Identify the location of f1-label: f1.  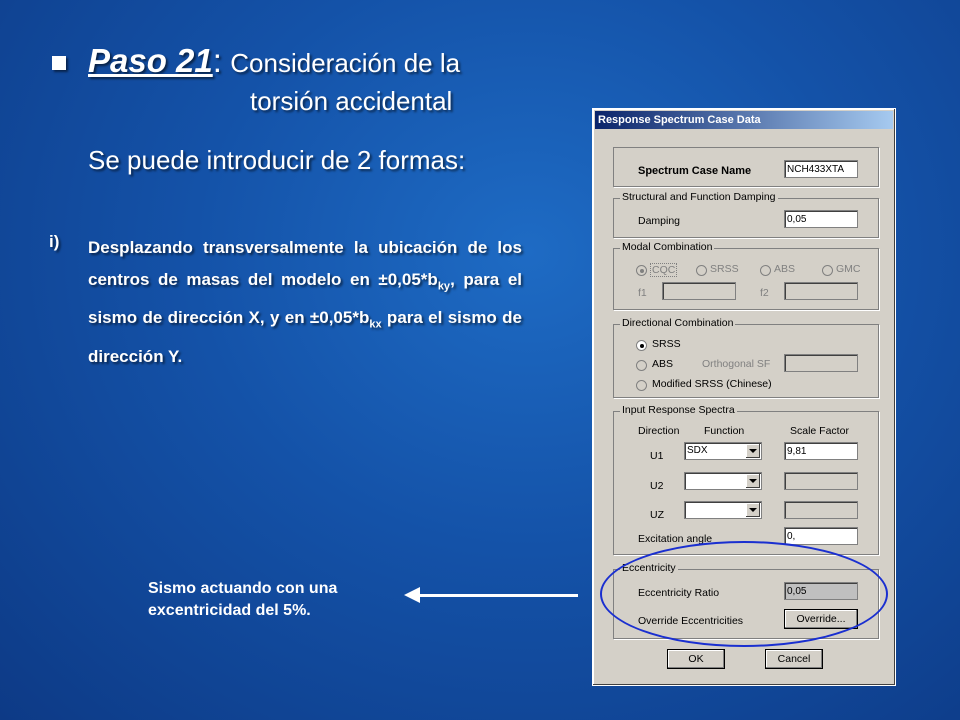
(642, 293).